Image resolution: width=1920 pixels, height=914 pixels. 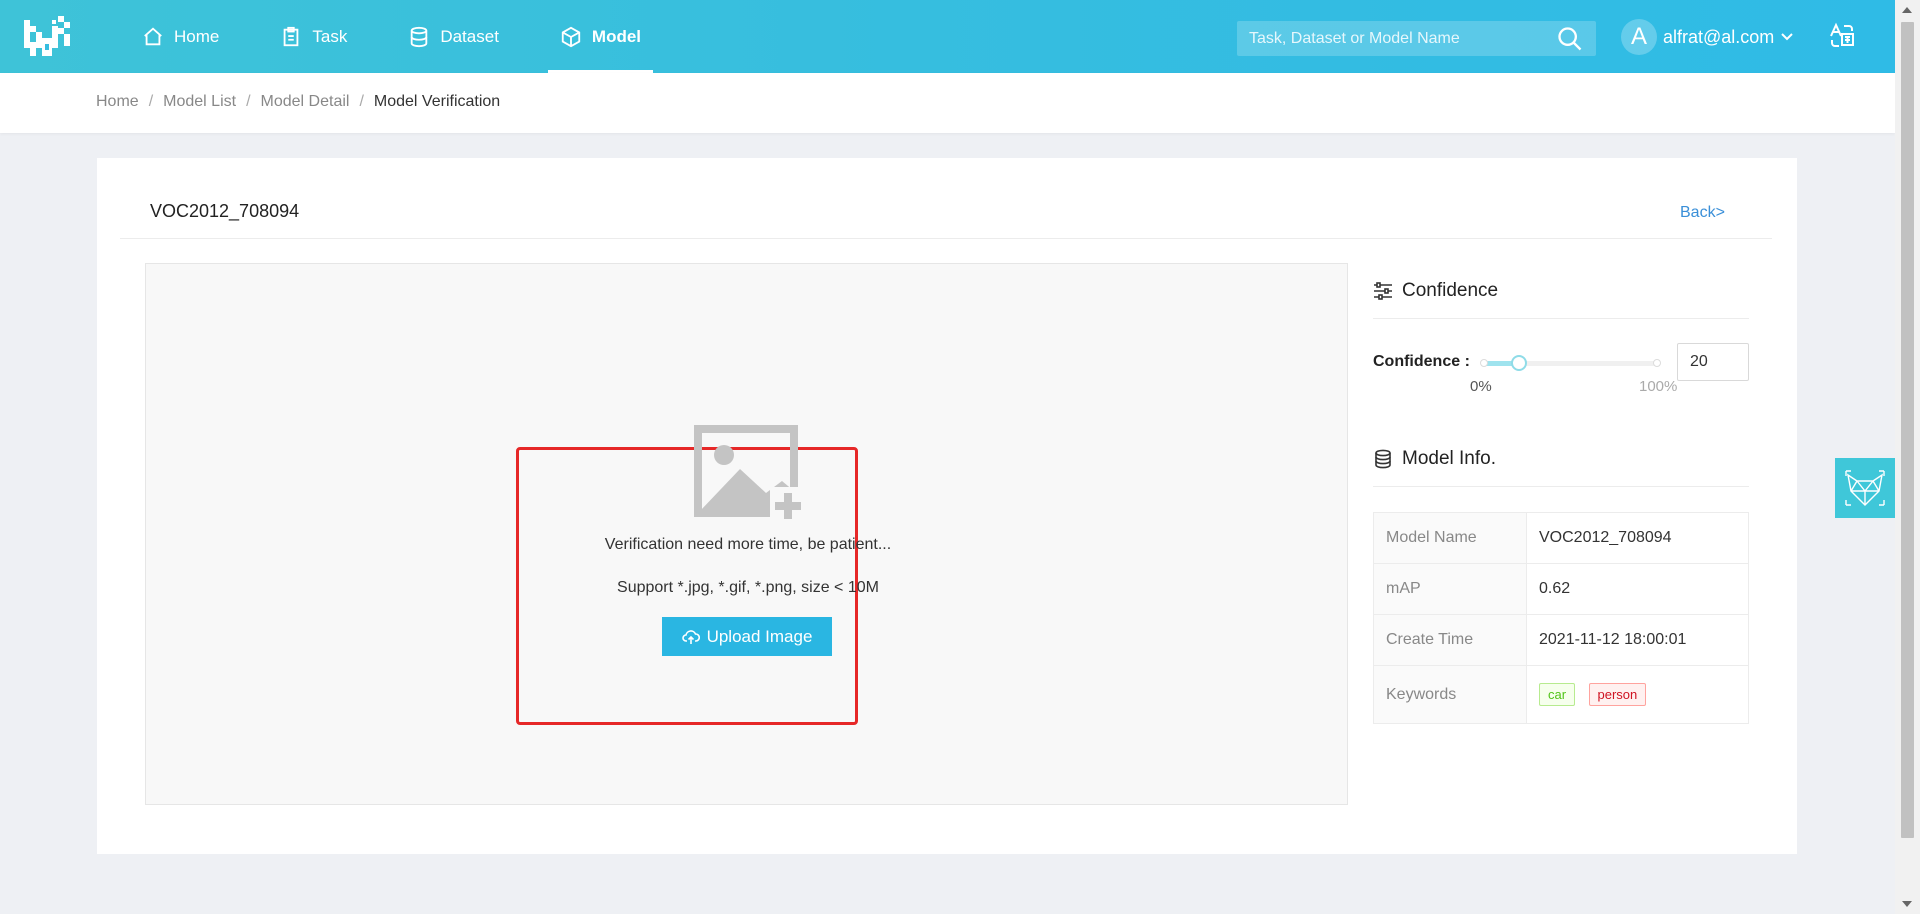 What do you see at coordinates (1449, 458) in the screenshot?
I see `model-info-section-label: Model Info.` at bounding box center [1449, 458].